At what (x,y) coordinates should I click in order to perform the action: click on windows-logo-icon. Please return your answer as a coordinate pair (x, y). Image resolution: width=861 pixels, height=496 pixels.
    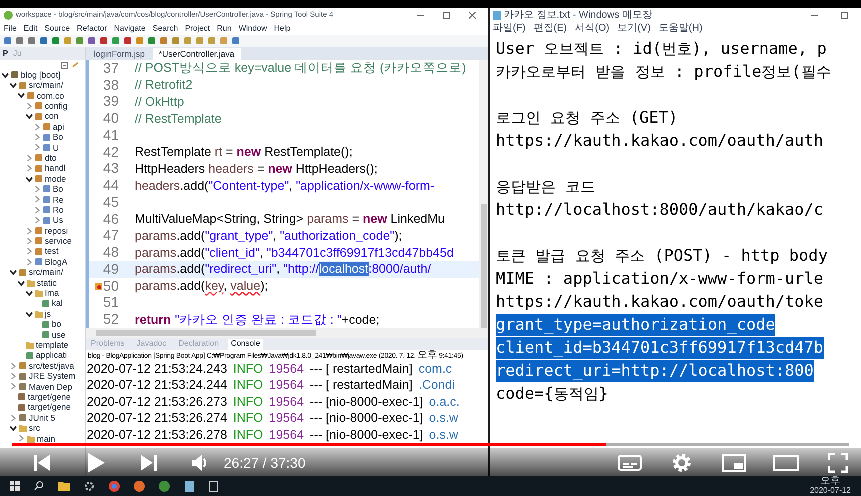
    Looking at the image, I should click on (15, 486).